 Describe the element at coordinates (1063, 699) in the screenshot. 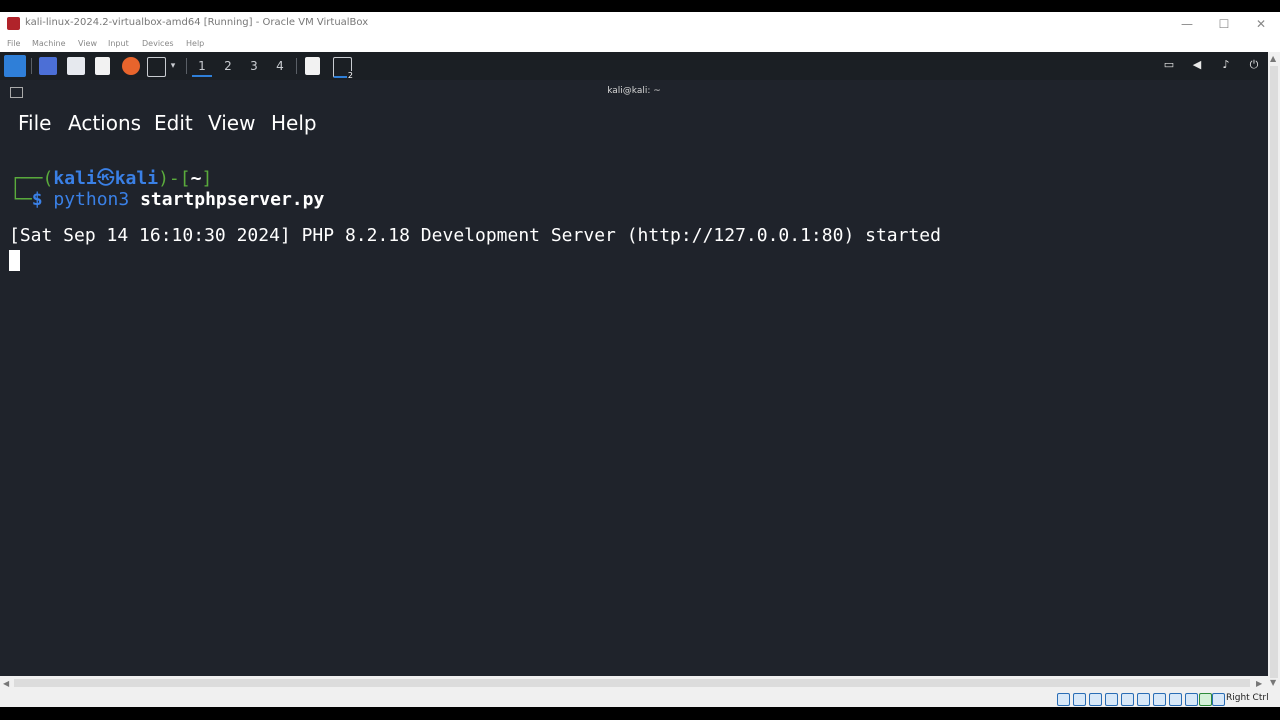

I see `hard-disk-icon` at that location.